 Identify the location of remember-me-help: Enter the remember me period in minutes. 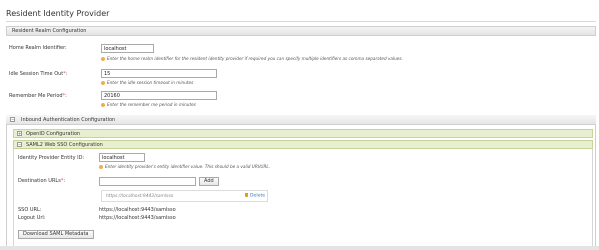
(148, 104).